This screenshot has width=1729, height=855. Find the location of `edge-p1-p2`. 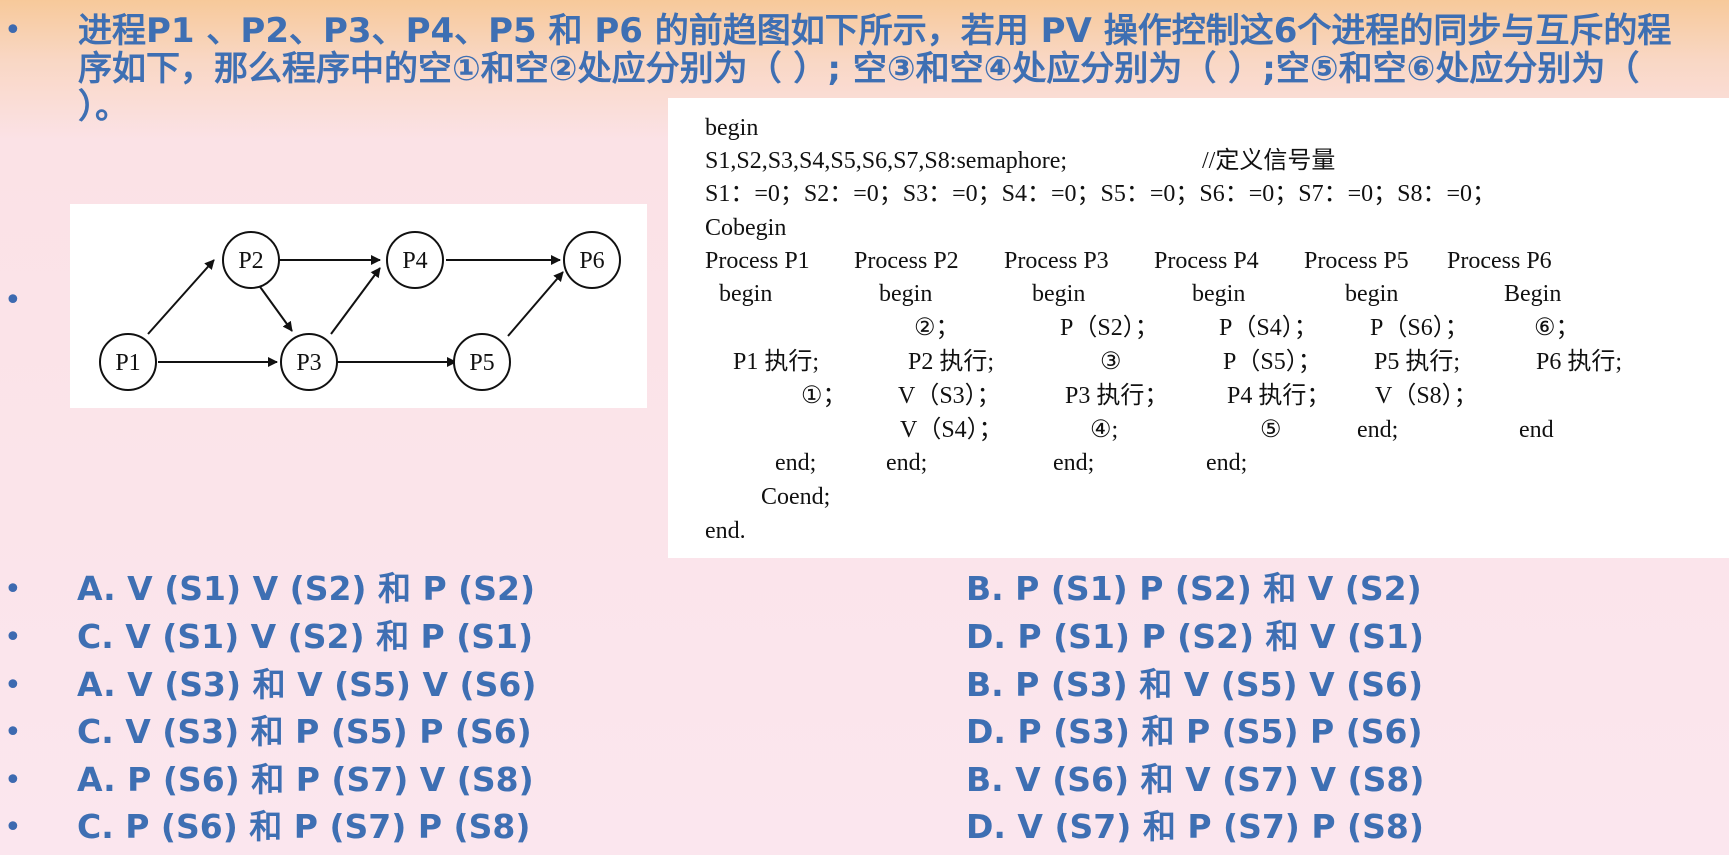

edge-p1-p2 is located at coordinates (181, 297).